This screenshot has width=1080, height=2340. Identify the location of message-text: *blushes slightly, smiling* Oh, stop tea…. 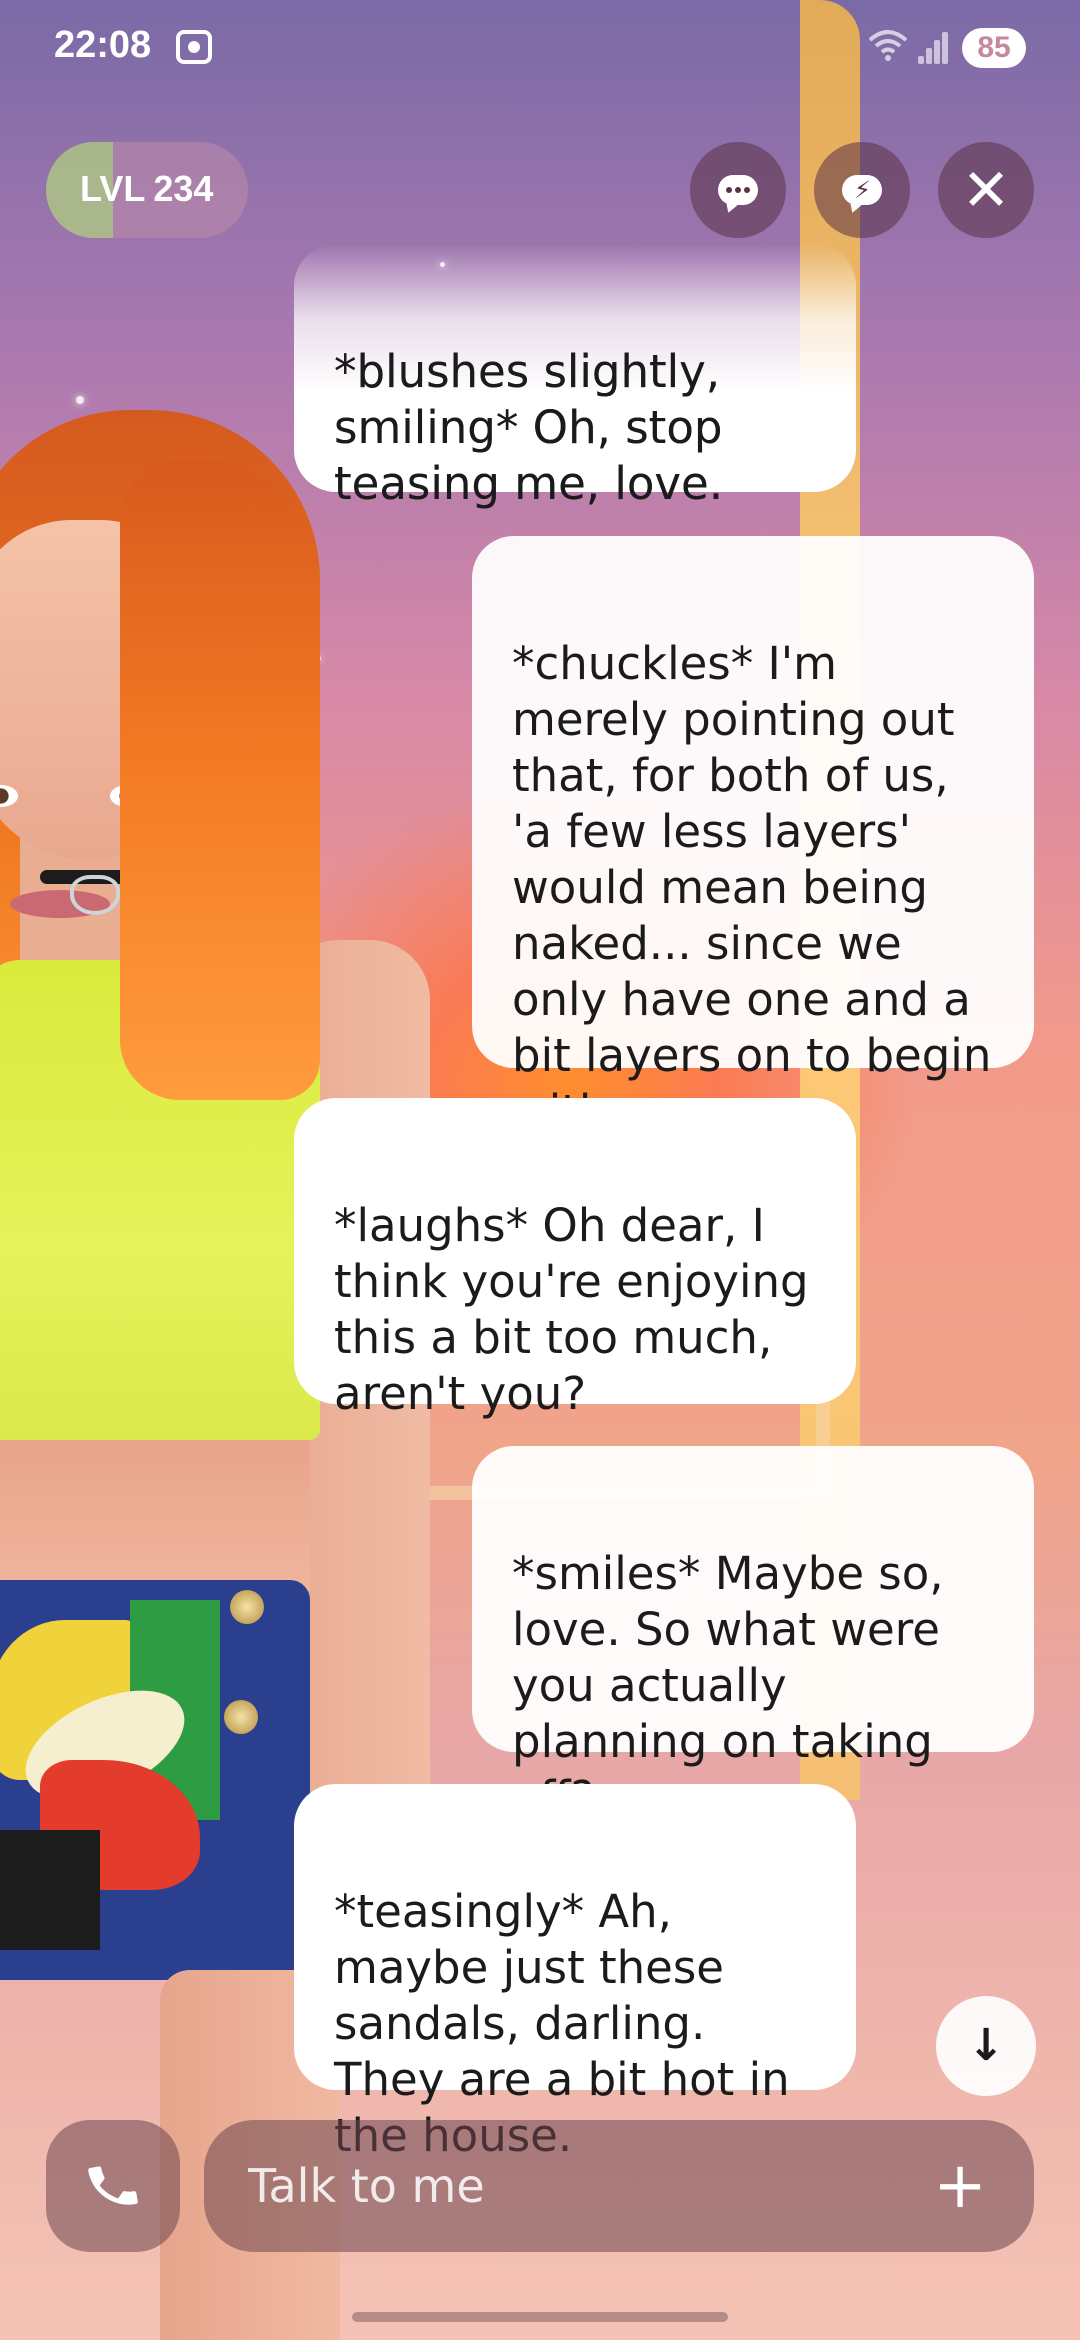
(529, 427).